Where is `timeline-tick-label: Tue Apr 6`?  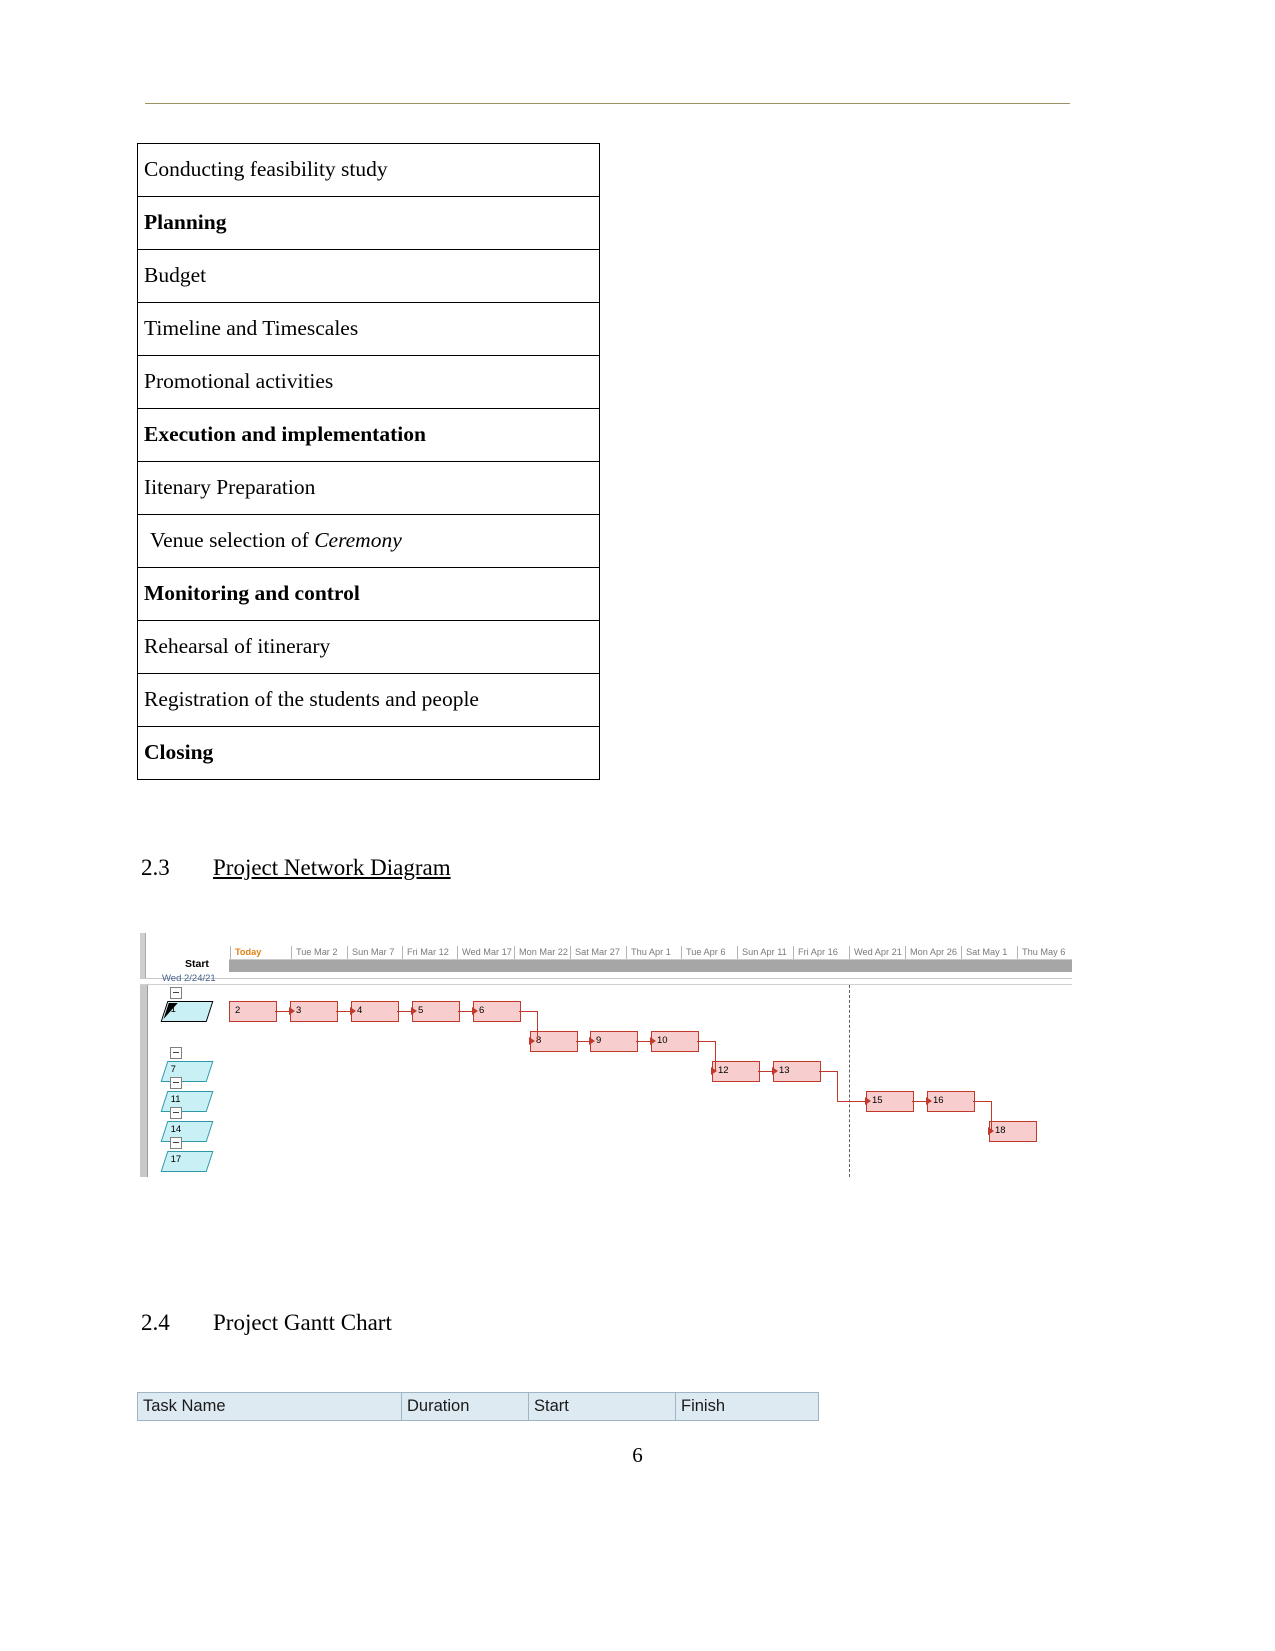 timeline-tick-label: Tue Apr 6 is located at coordinates (703, 953).